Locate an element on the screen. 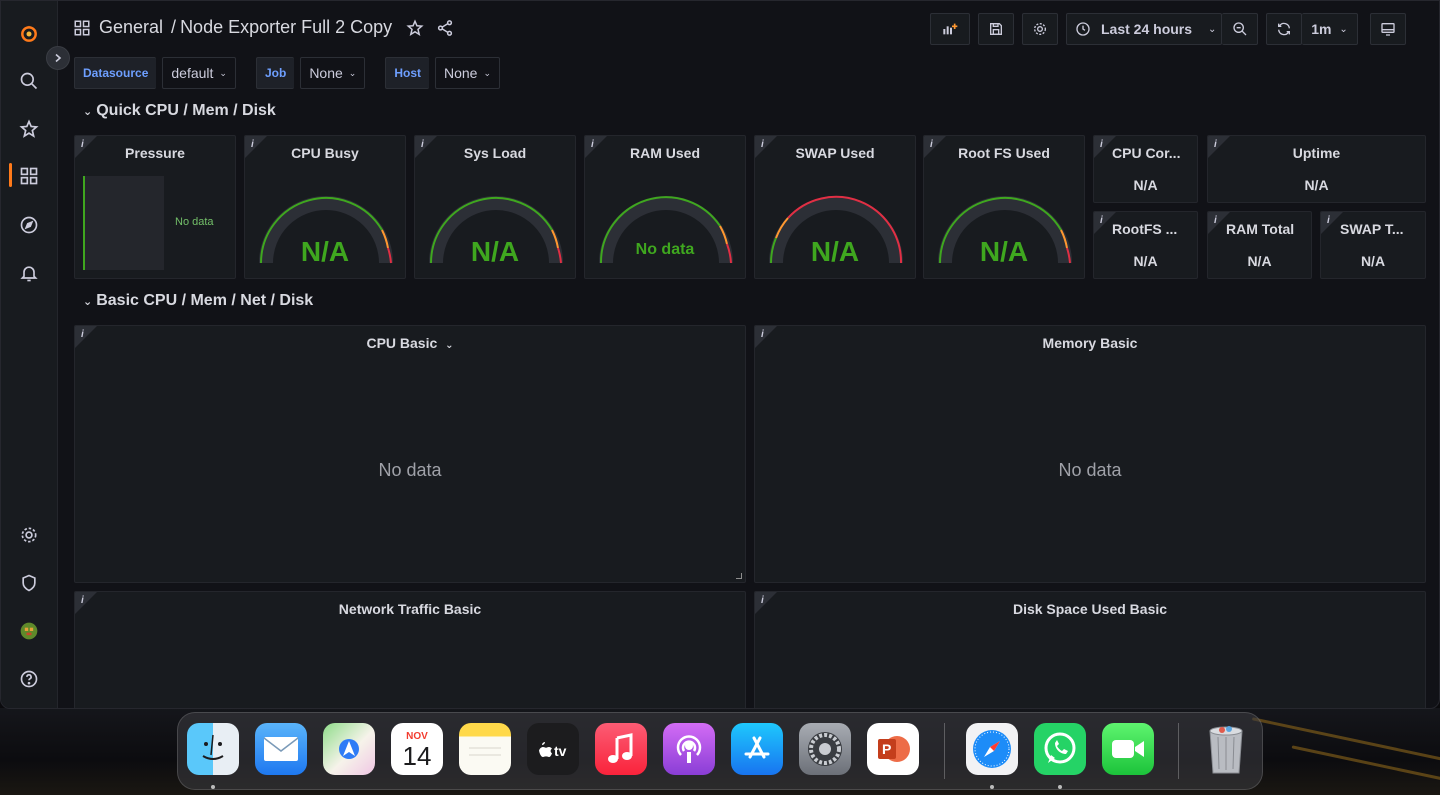 This screenshot has width=1440, height=795. panel-root-fs-used: i Root FS Used N/A is located at coordinates (1004, 207).